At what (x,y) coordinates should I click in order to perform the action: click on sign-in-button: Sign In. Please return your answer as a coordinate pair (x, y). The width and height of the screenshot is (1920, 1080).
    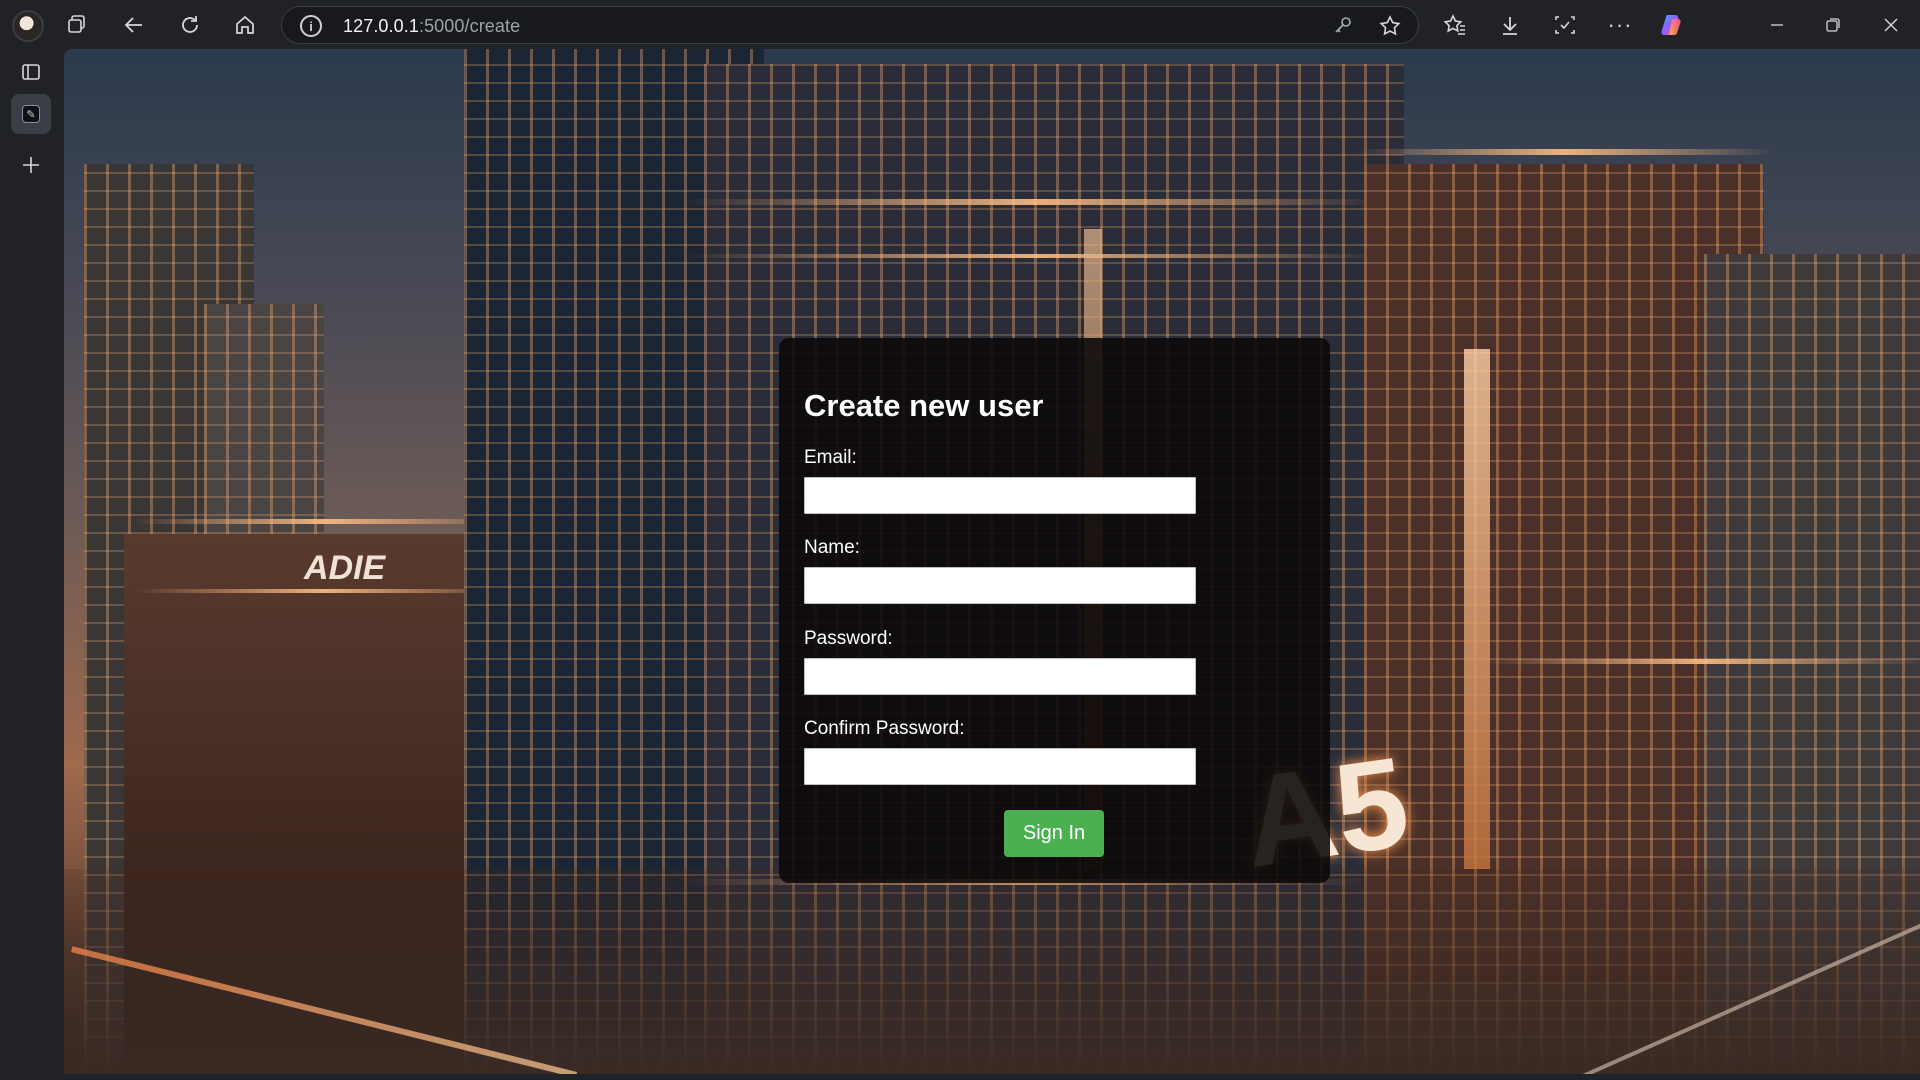
    Looking at the image, I should click on (1054, 833).